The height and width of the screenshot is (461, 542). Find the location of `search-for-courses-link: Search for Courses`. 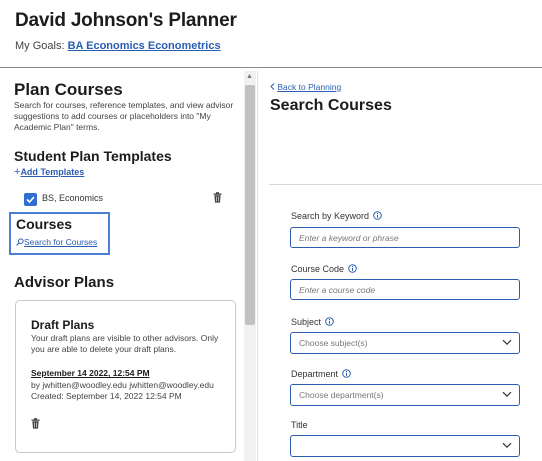

search-for-courses-link: Search for Courses is located at coordinates (56, 242).